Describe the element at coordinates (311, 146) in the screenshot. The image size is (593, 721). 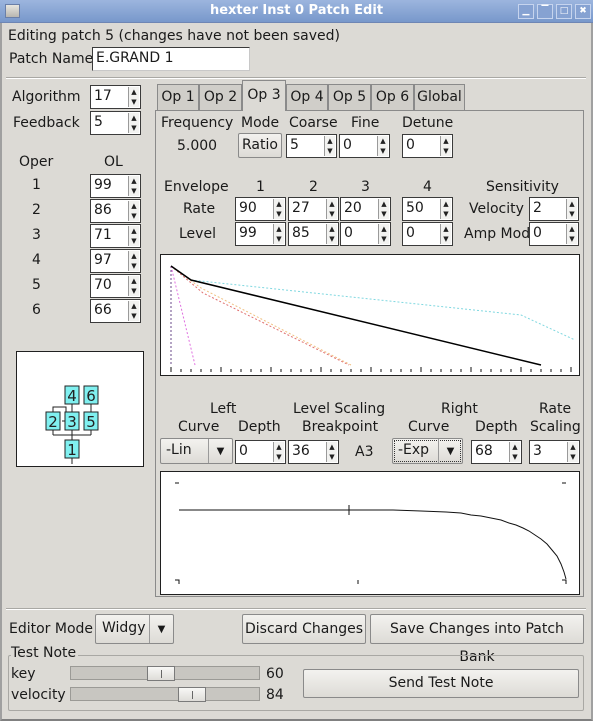
I see `coarse-spinner: 5 ▲ ▼` at that location.